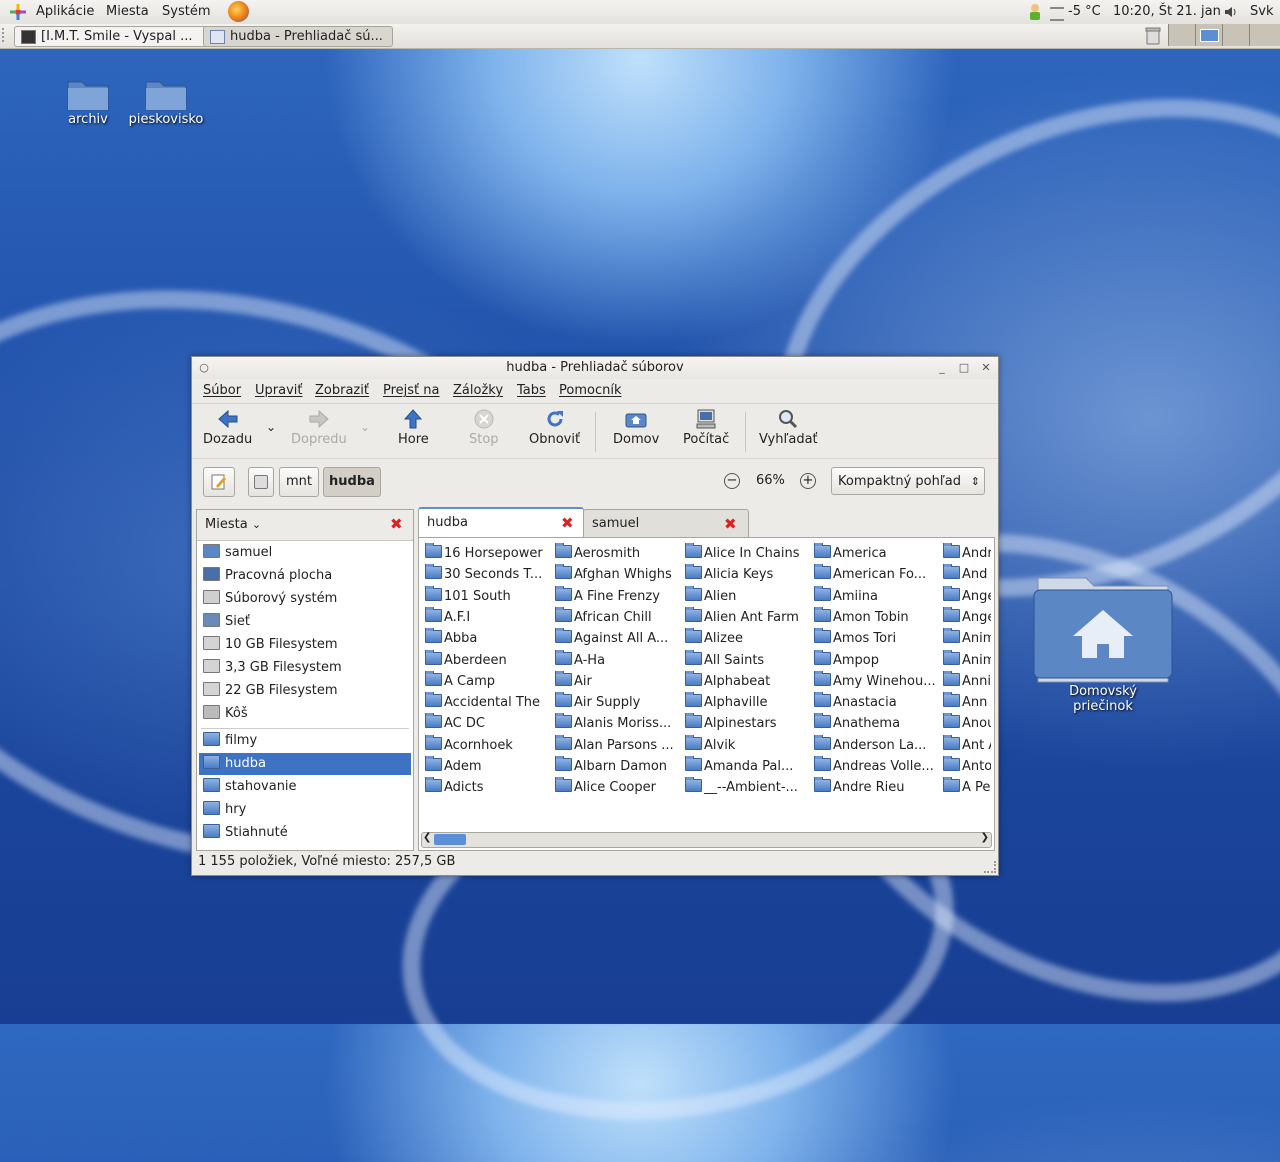  I want to click on horizontal-scrollbar: ❮ ❯, so click(706, 840).